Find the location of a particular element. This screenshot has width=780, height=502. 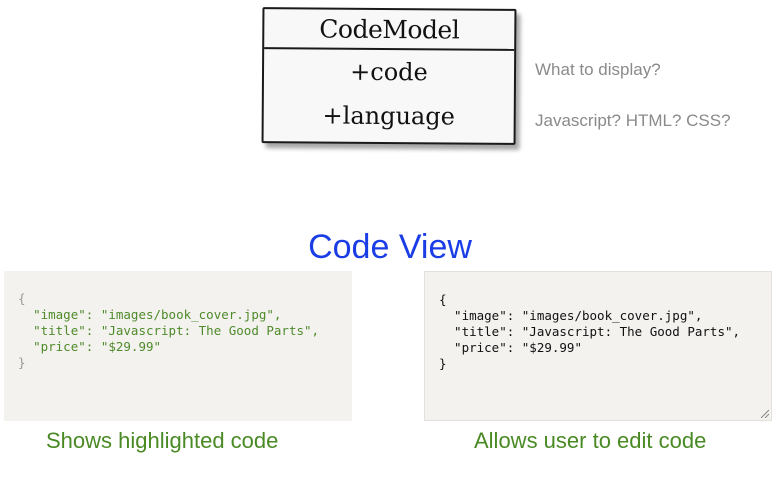

resize-grip-icon is located at coordinates (764, 413).